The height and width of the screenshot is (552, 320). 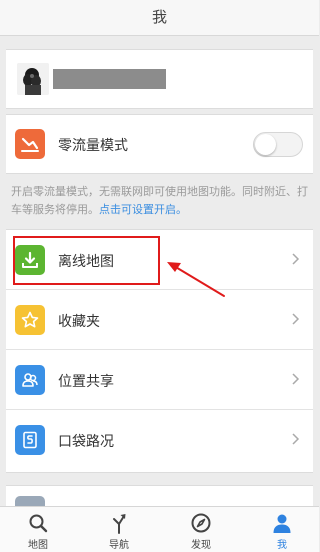 What do you see at coordinates (119, 524) in the screenshot?
I see `navigation-icon` at bounding box center [119, 524].